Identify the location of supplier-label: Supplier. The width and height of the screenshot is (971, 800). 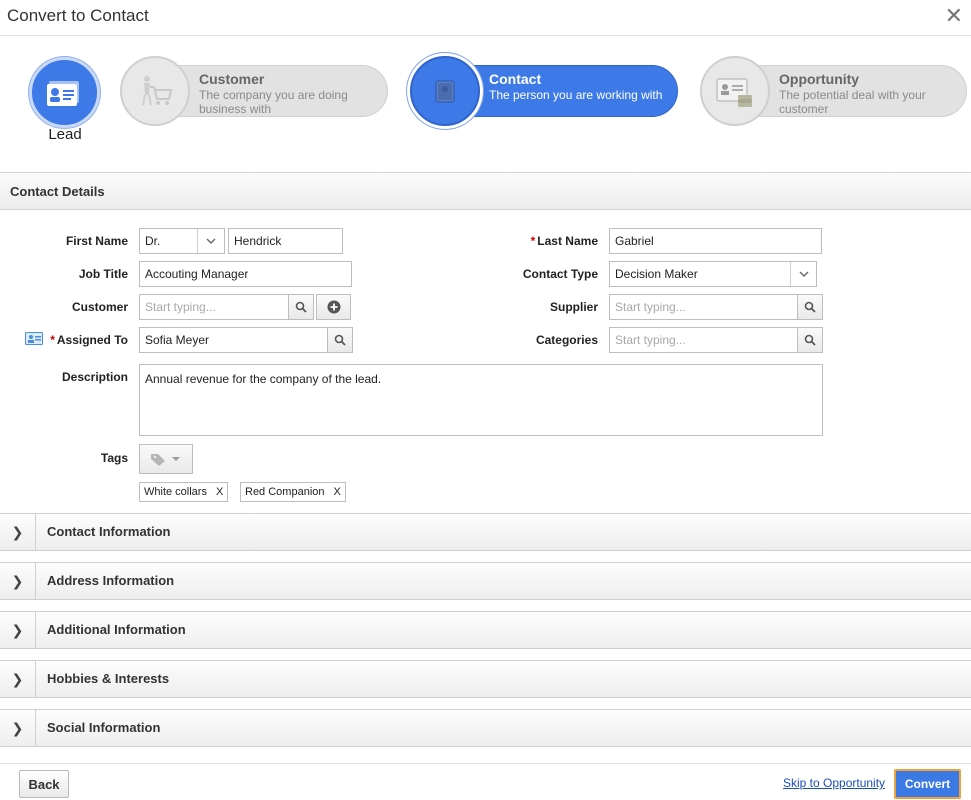
(573, 307).